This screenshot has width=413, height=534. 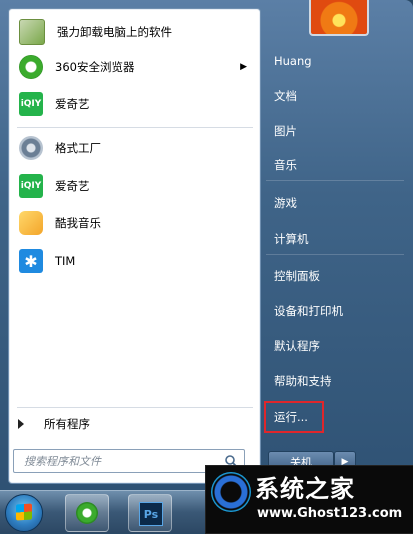 What do you see at coordinates (285, 165) in the screenshot?
I see `right-item-label: 音乐` at bounding box center [285, 165].